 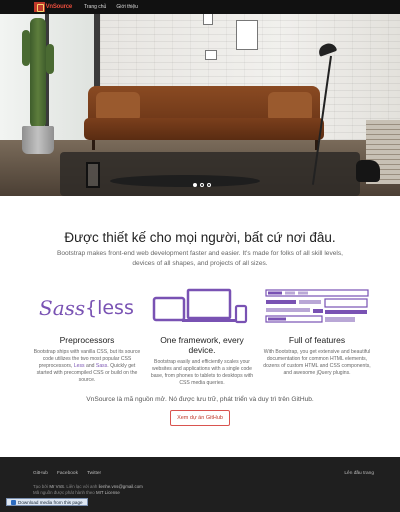 What do you see at coordinates (79, 366) in the screenshot?
I see `less-link: Less` at bounding box center [79, 366].